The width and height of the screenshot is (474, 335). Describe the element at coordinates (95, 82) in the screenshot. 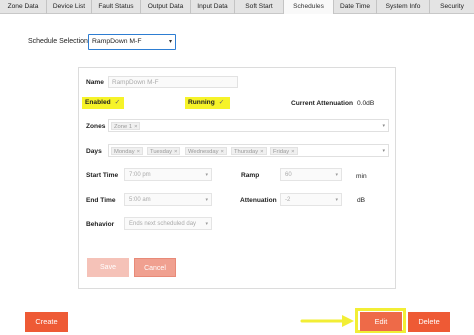

I see `name-label: Name` at that location.